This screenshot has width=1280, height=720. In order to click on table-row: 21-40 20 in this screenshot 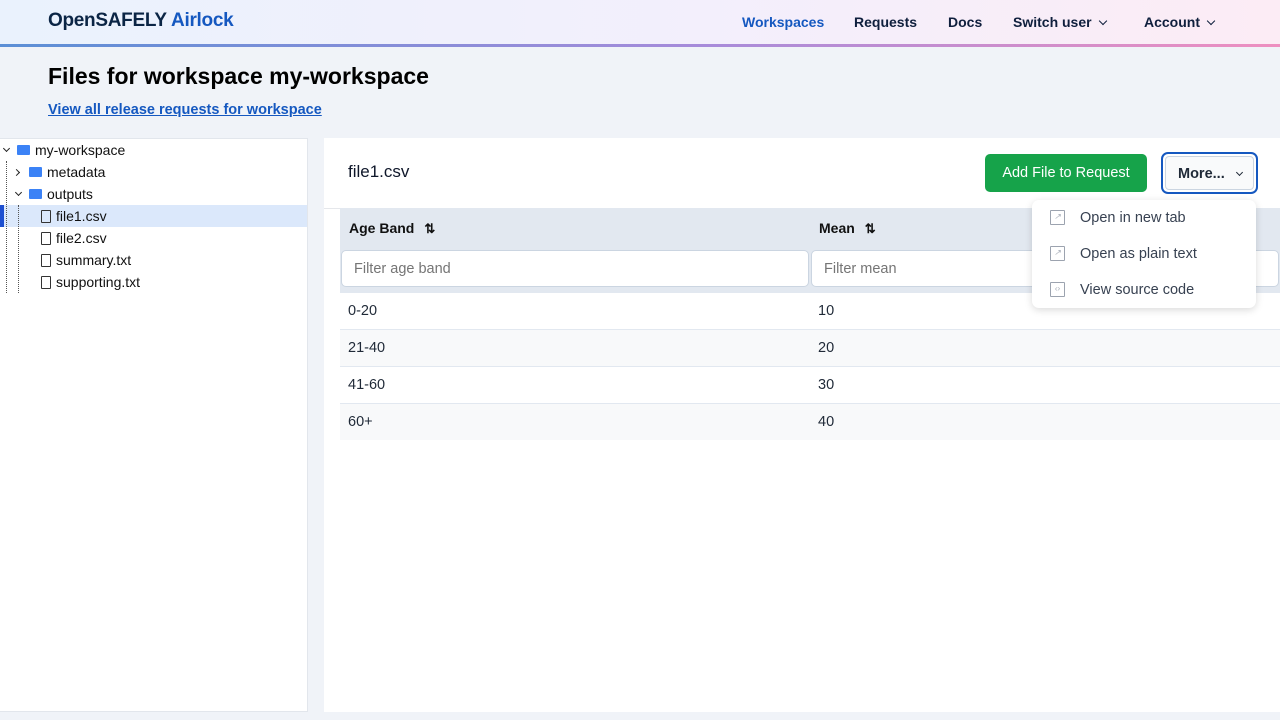, I will do `click(810, 347)`.